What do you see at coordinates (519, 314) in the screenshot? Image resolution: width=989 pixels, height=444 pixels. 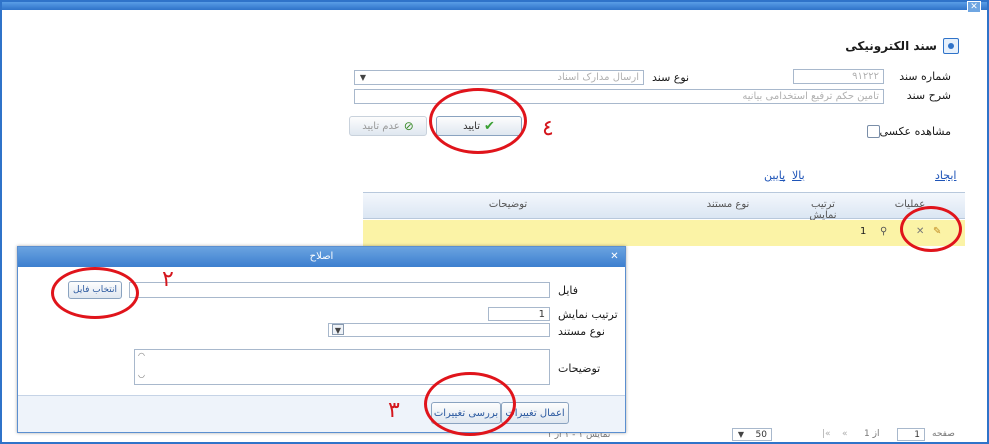 I see `display-order-field: 1` at bounding box center [519, 314].